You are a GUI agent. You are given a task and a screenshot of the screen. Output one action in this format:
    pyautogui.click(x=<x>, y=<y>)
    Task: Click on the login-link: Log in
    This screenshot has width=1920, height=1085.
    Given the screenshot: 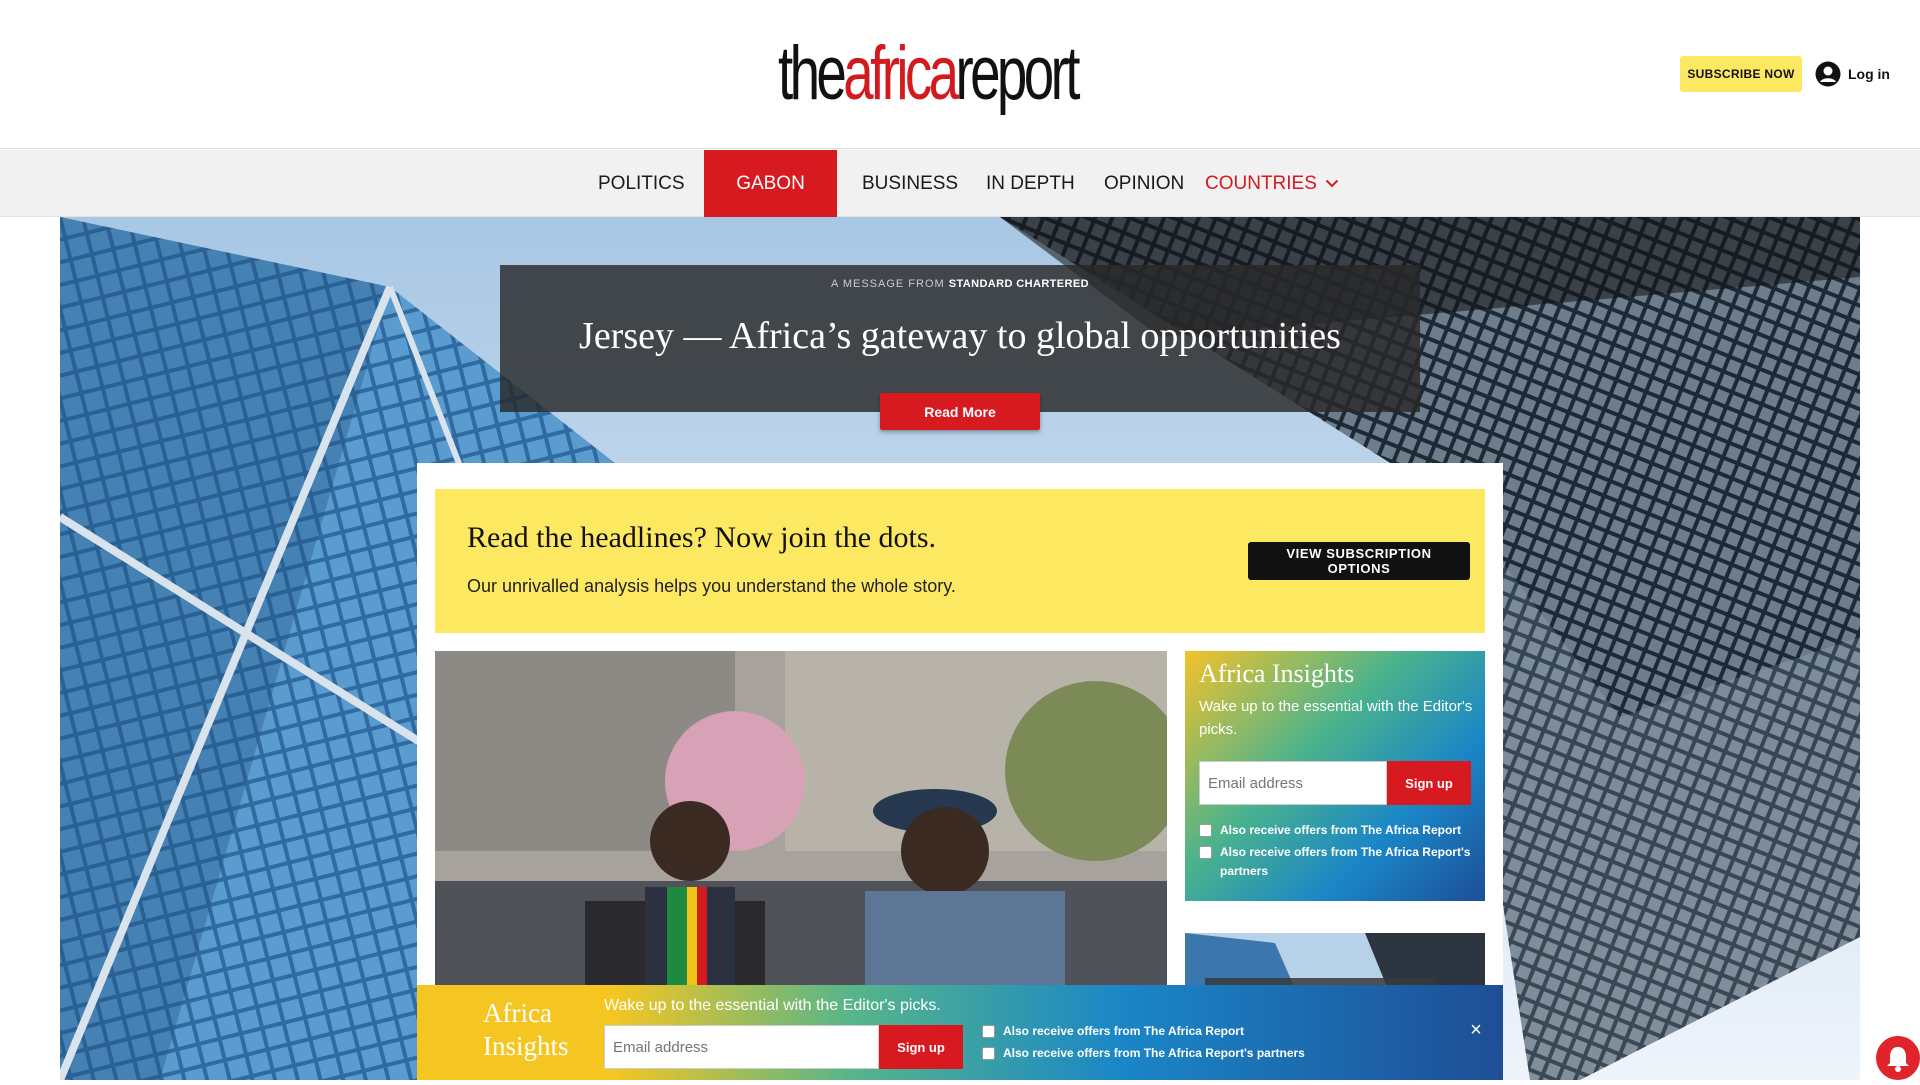 What is the action you would take?
    pyautogui.click(x=1852, y=74)
    